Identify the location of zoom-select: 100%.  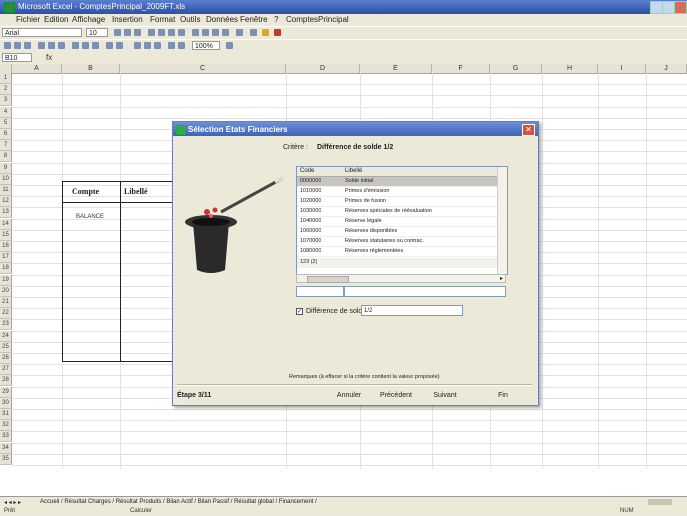
(206, 45).